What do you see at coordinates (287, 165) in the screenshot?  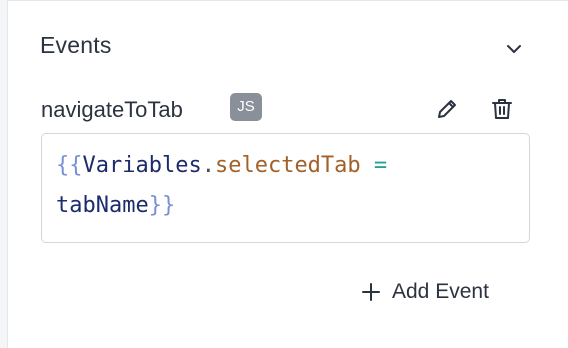 I see `code-property: selectedTab` at bounding box center [287, 165].